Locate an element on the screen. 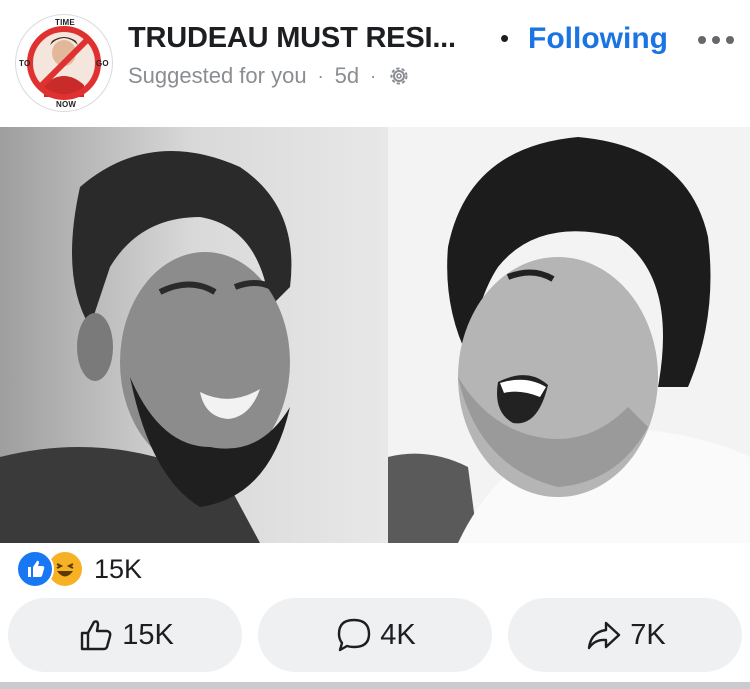 This screenshot has width=750, height=689. post-age: 5d is located at coordinates (347, 76).